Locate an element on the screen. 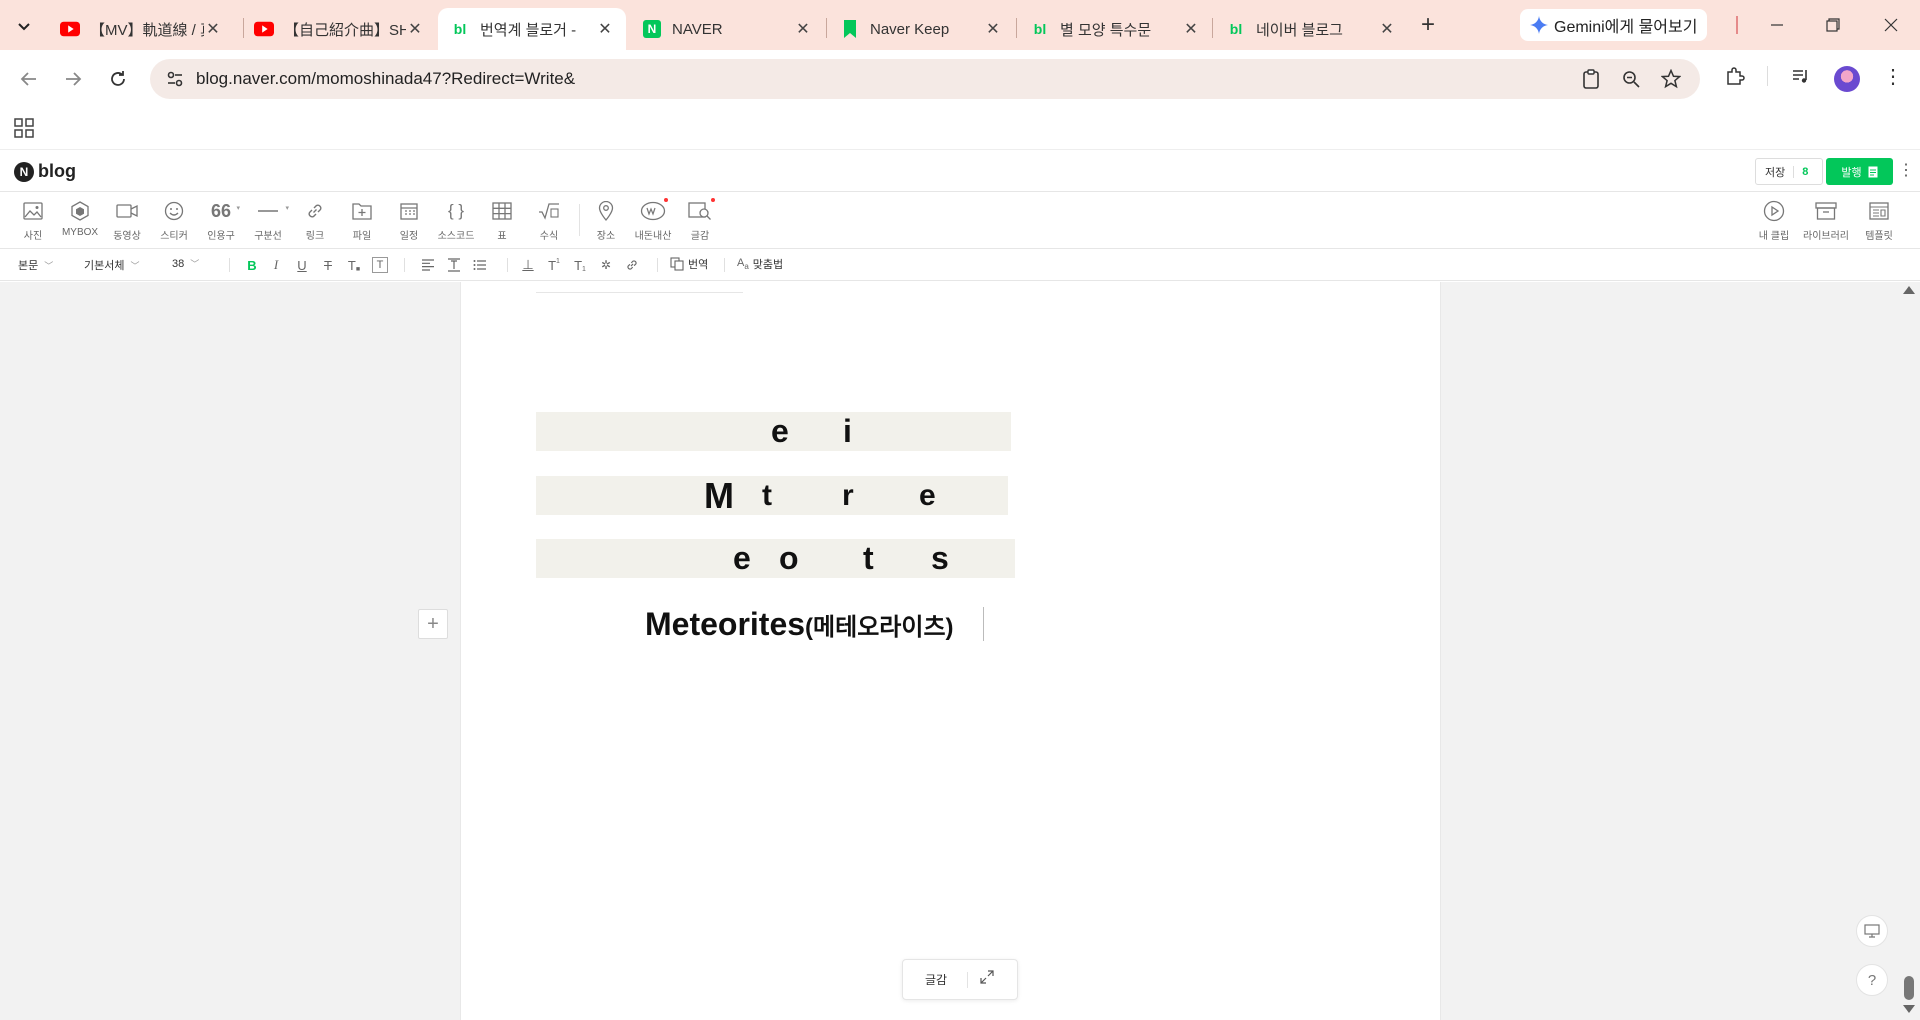  tool-label: 소스코드 is located at coordinates (456, 236).